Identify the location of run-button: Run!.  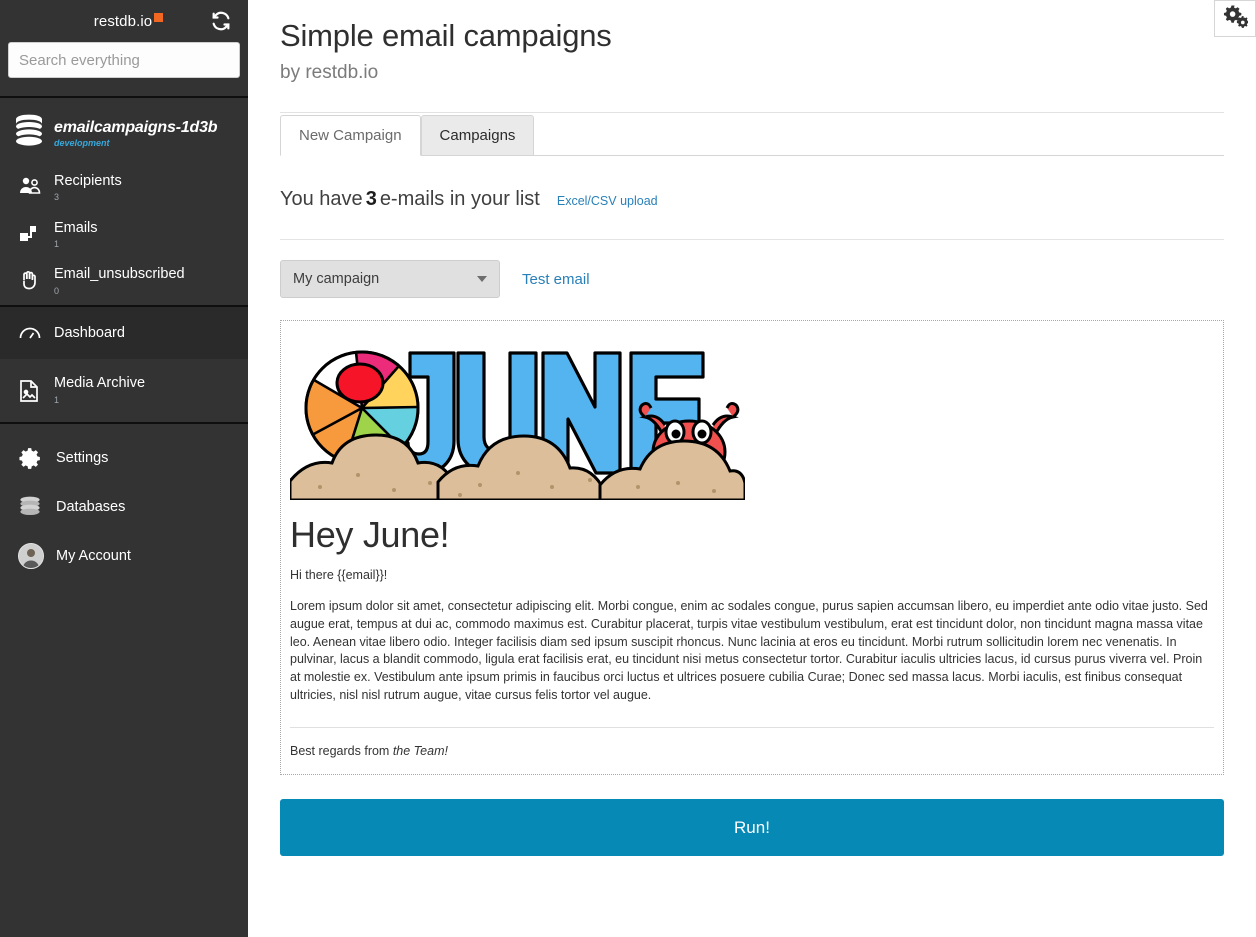
(752, 827).